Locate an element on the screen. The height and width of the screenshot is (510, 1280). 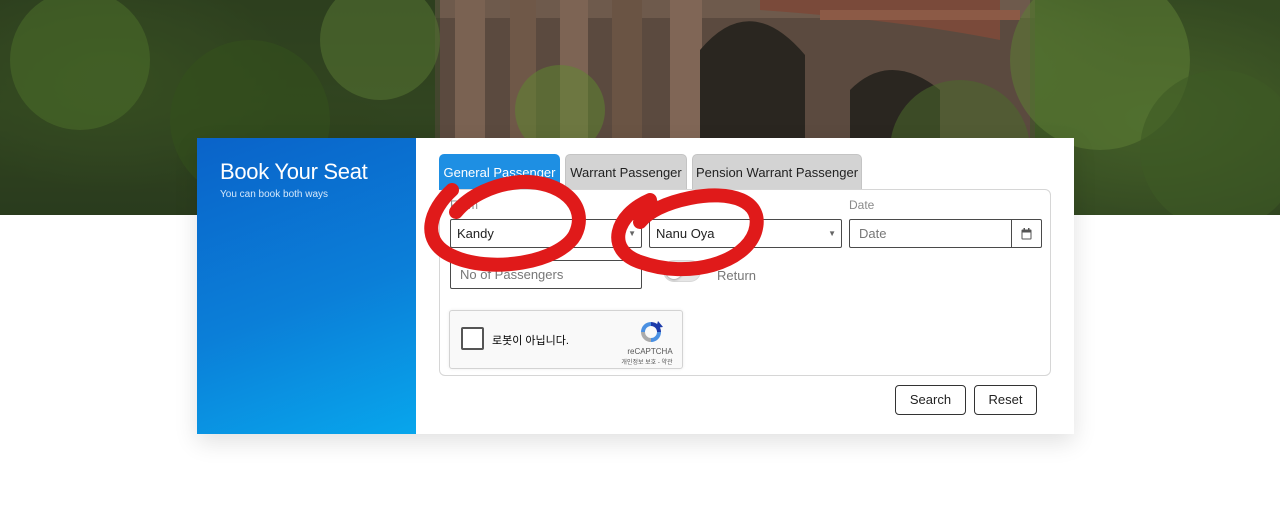
reset-button: Reset is located at coordinates (1005, 400).